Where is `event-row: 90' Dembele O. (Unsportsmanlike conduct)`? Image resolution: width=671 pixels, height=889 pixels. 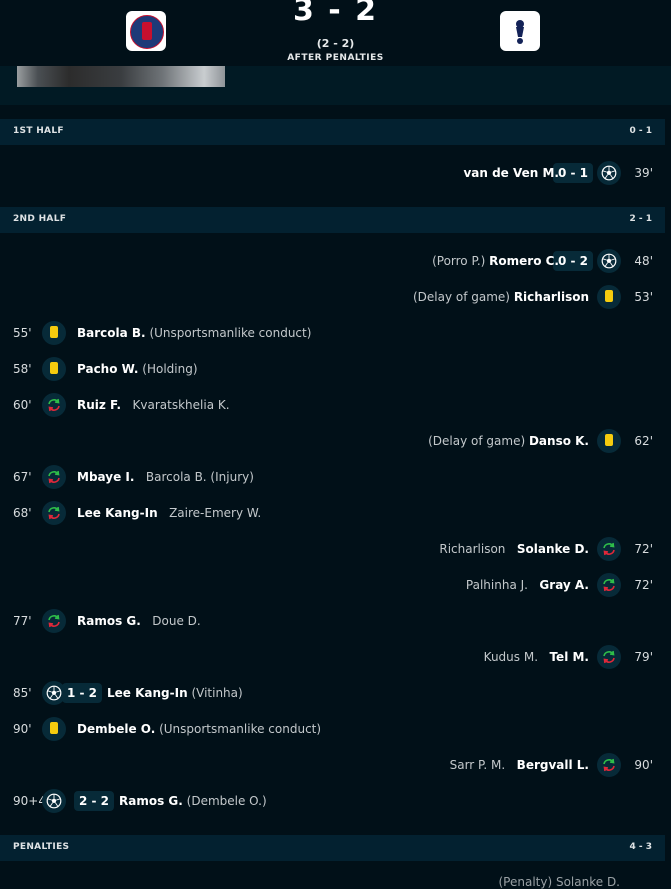
event-row: 90' Dembele O. (Unsportsmanlike conduct) is located at coordinates (332, 729).